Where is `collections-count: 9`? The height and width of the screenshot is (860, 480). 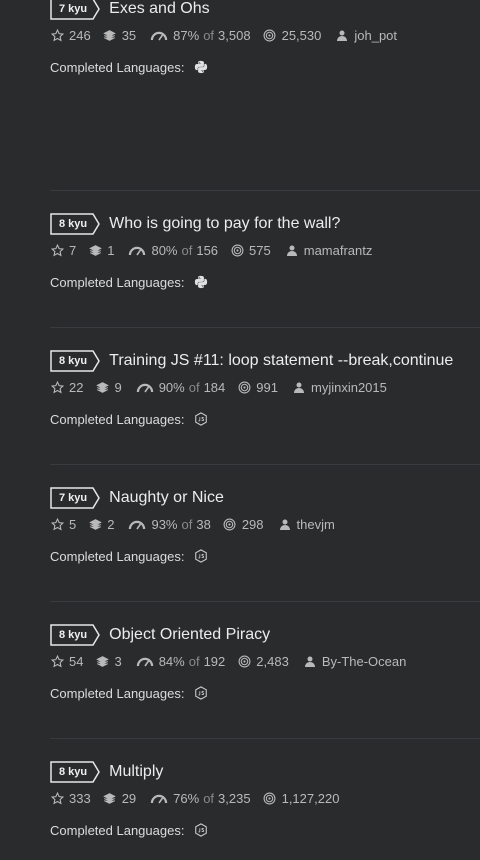
collections-count: 9 is located at coordinates (118, 387).